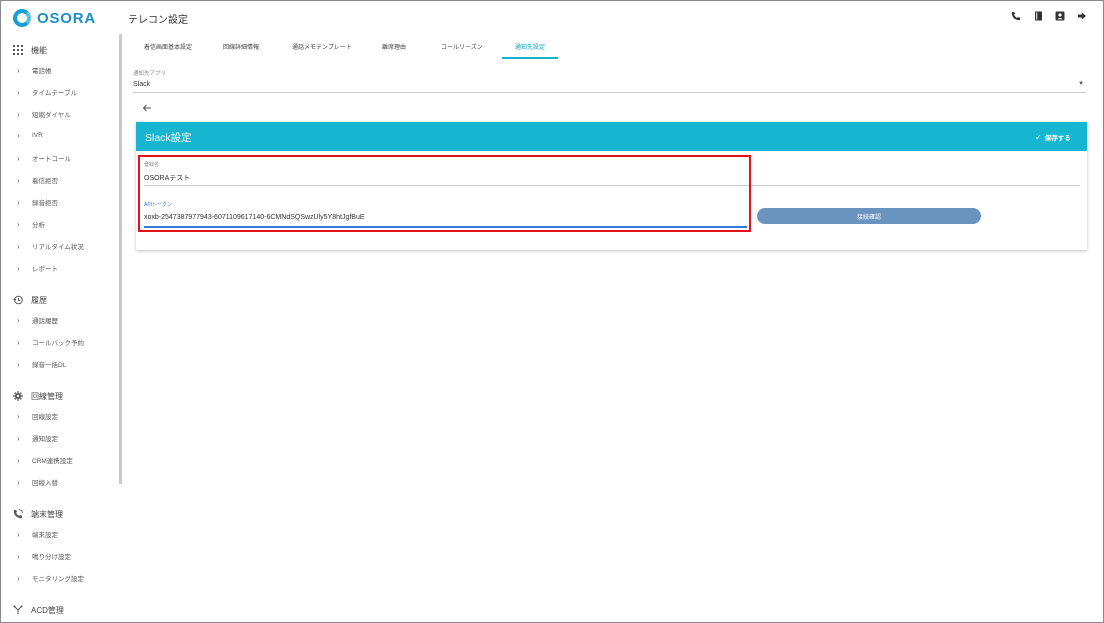 The height and width of the screenshot is (623, 1104). Describe the element at coordinates (18, 50) in the screenshot. I see `grid-icon` at that location.